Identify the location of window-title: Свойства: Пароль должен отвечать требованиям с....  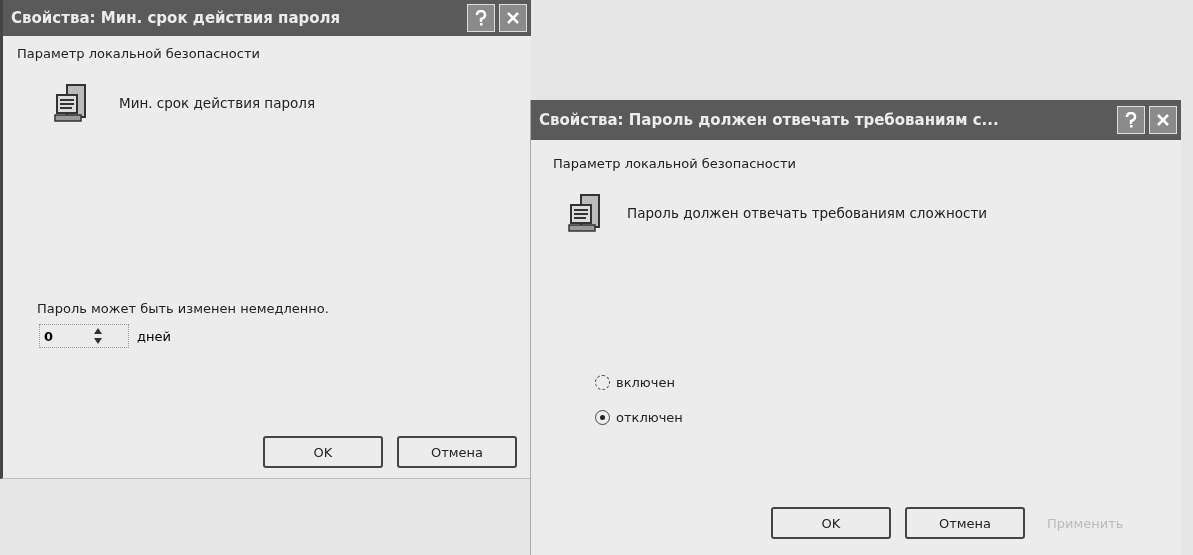
(769, 120).